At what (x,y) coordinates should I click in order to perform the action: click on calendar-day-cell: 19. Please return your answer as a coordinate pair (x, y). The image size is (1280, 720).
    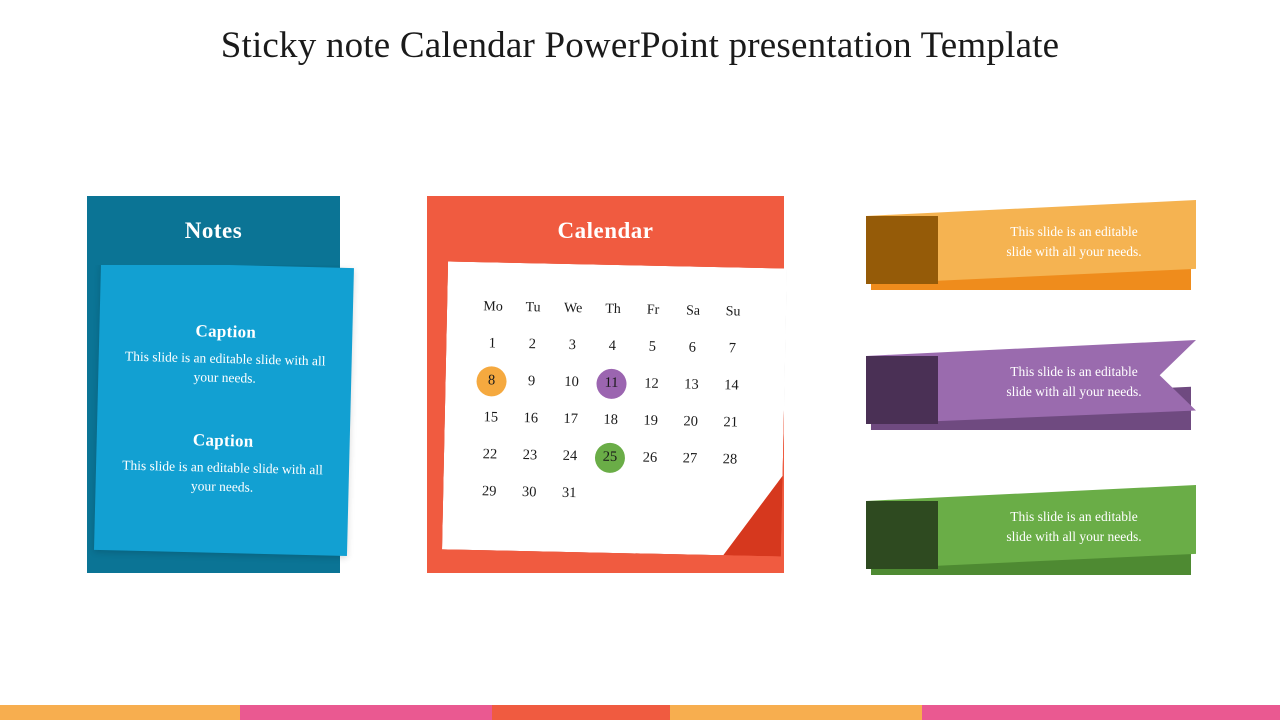
    Looking at the image, I should click on (650, 421).